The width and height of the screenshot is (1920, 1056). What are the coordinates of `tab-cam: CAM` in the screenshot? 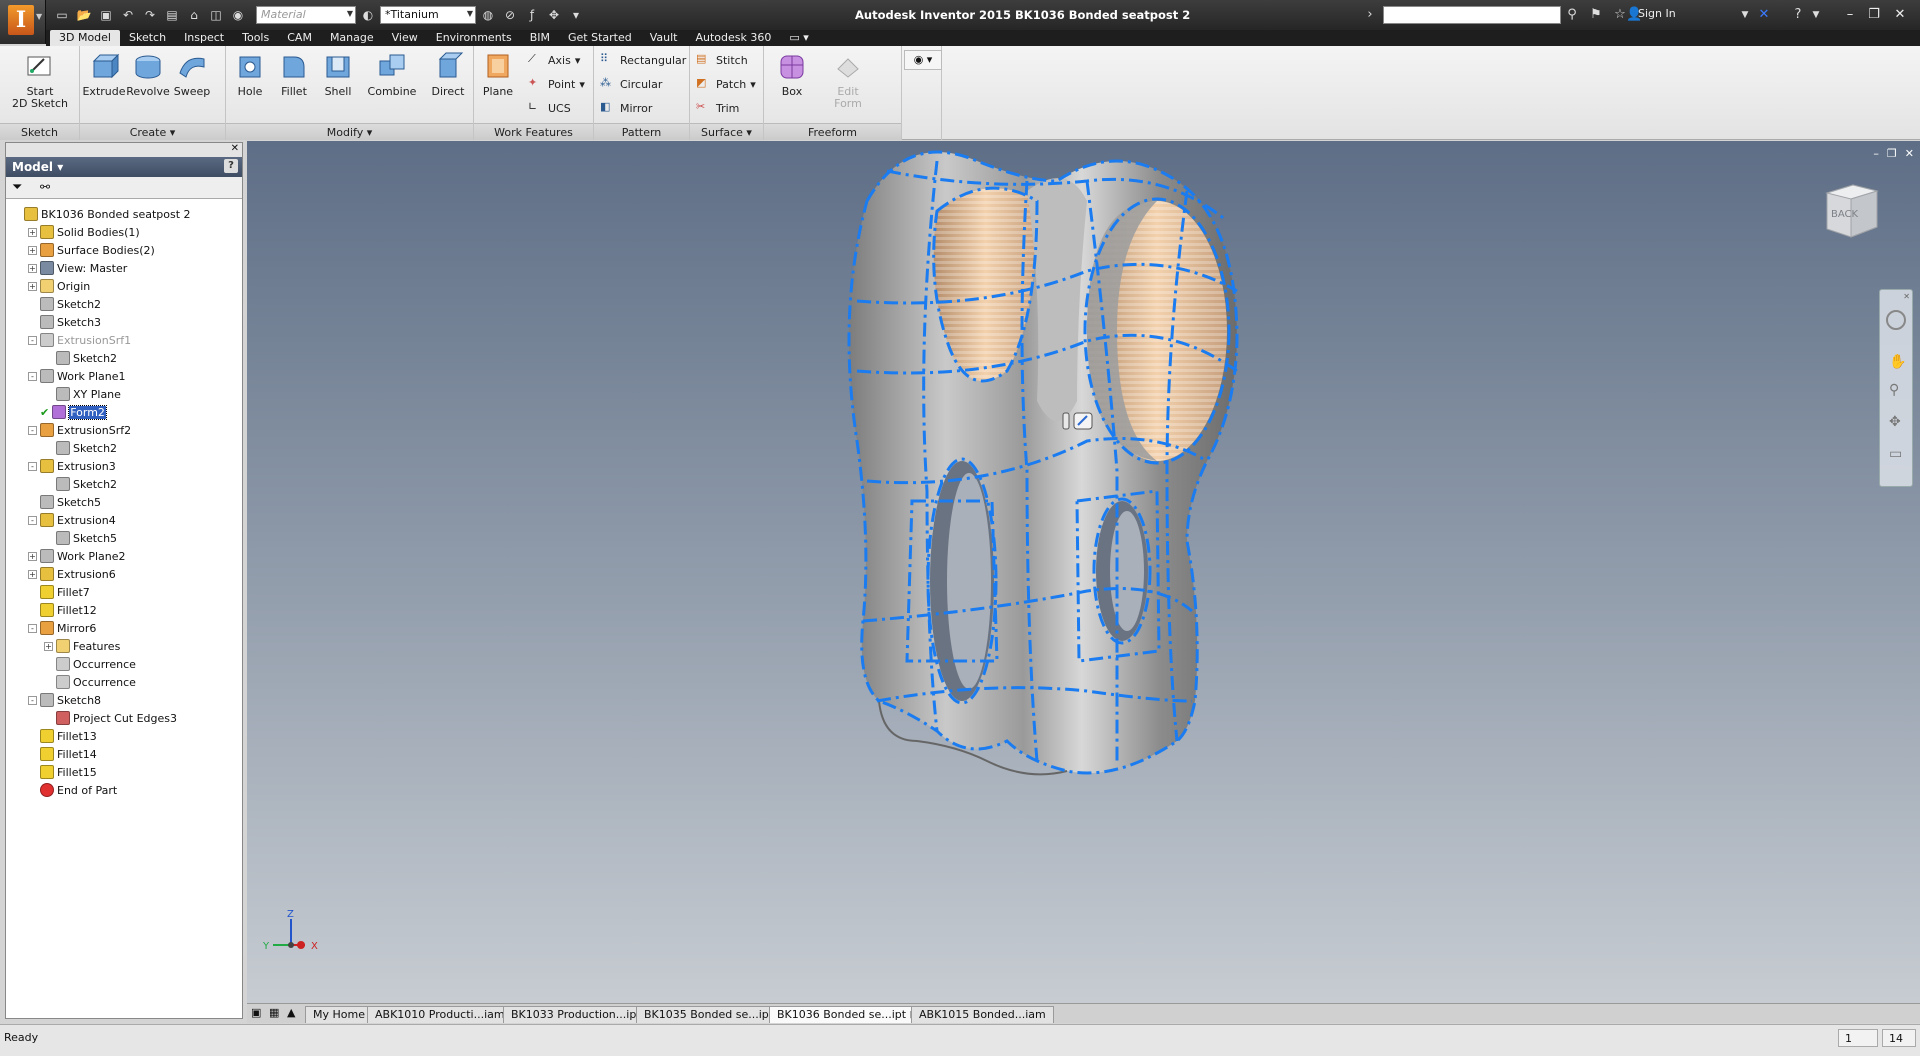 It's located at (299, 38).